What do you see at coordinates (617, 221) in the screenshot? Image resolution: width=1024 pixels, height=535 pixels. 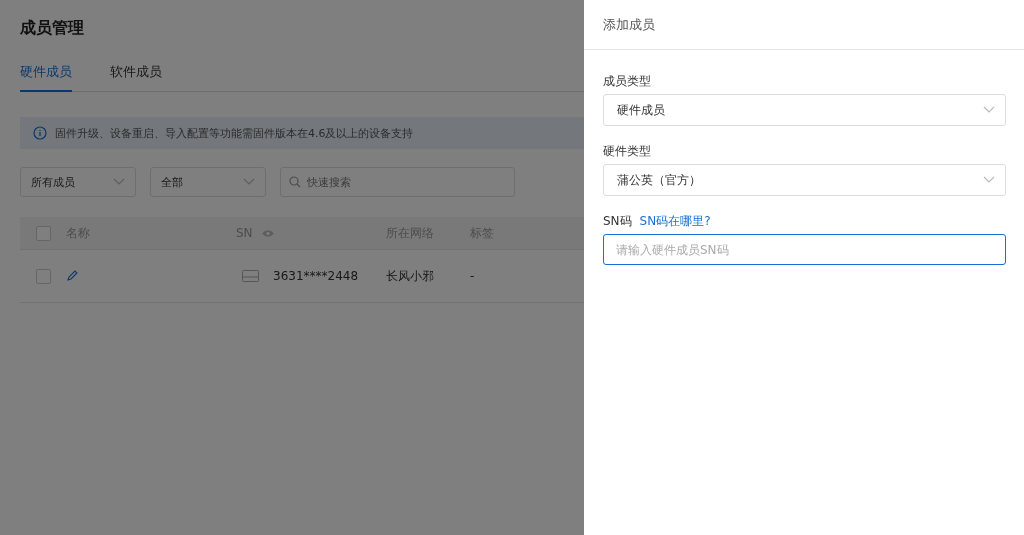 I see `field-label: SN码` at bounding box center [617, 221].